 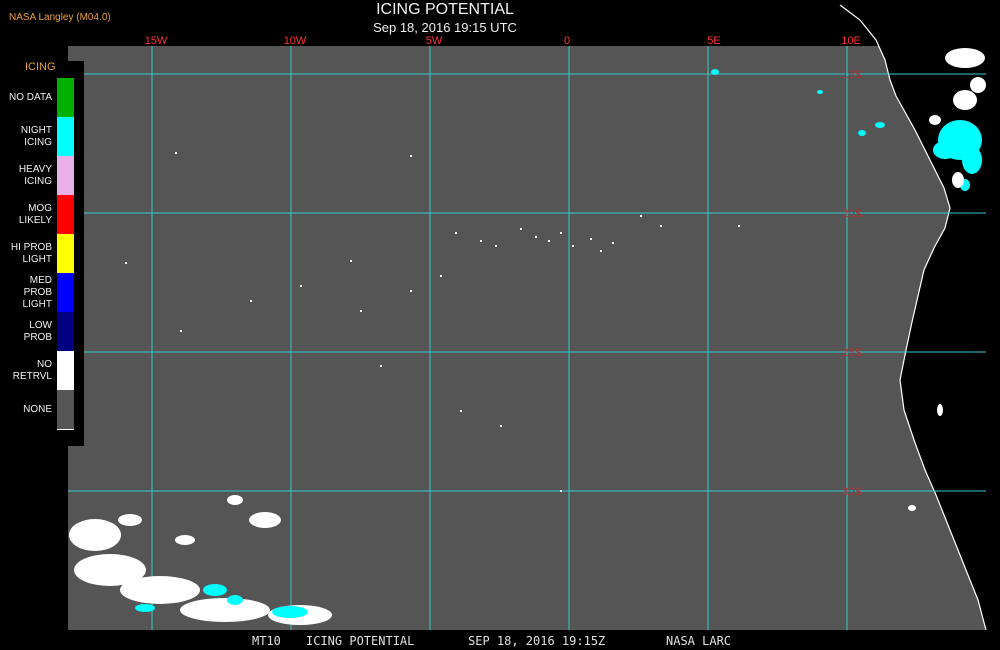 I want to click on legend-item: NO DATA, so click(x=42, y=97).